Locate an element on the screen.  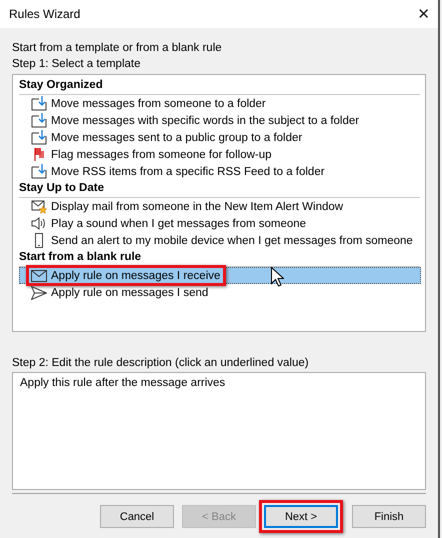
intro-text: Start from a template or from a blank rule is located at coordinates (117, 48).